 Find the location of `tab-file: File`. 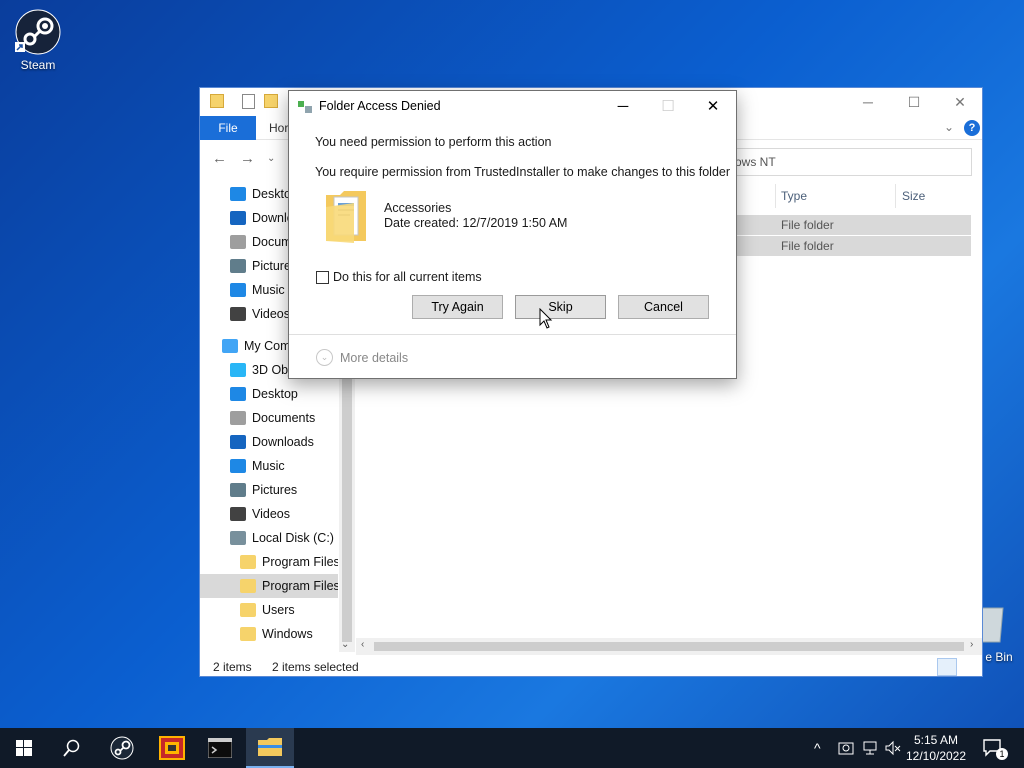

tab-file: File is located at coordinates (228, 128).